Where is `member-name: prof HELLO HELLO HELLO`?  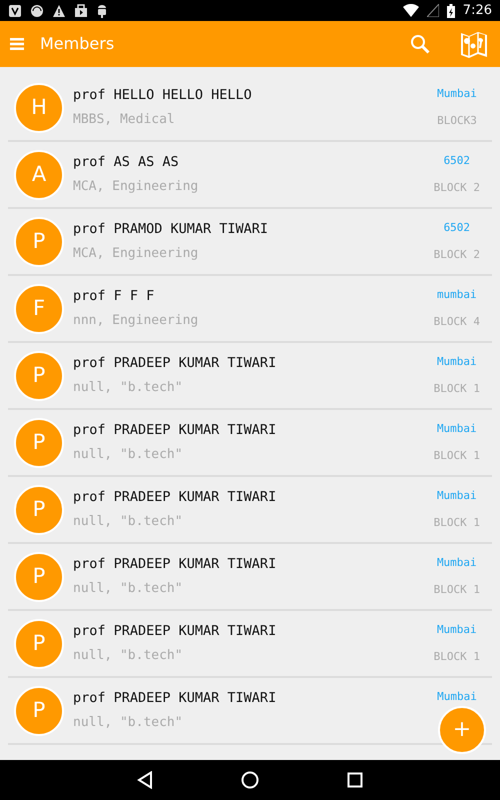 member-name: prof HELLO HELLO HELLO is located at coordinates (162, 96).